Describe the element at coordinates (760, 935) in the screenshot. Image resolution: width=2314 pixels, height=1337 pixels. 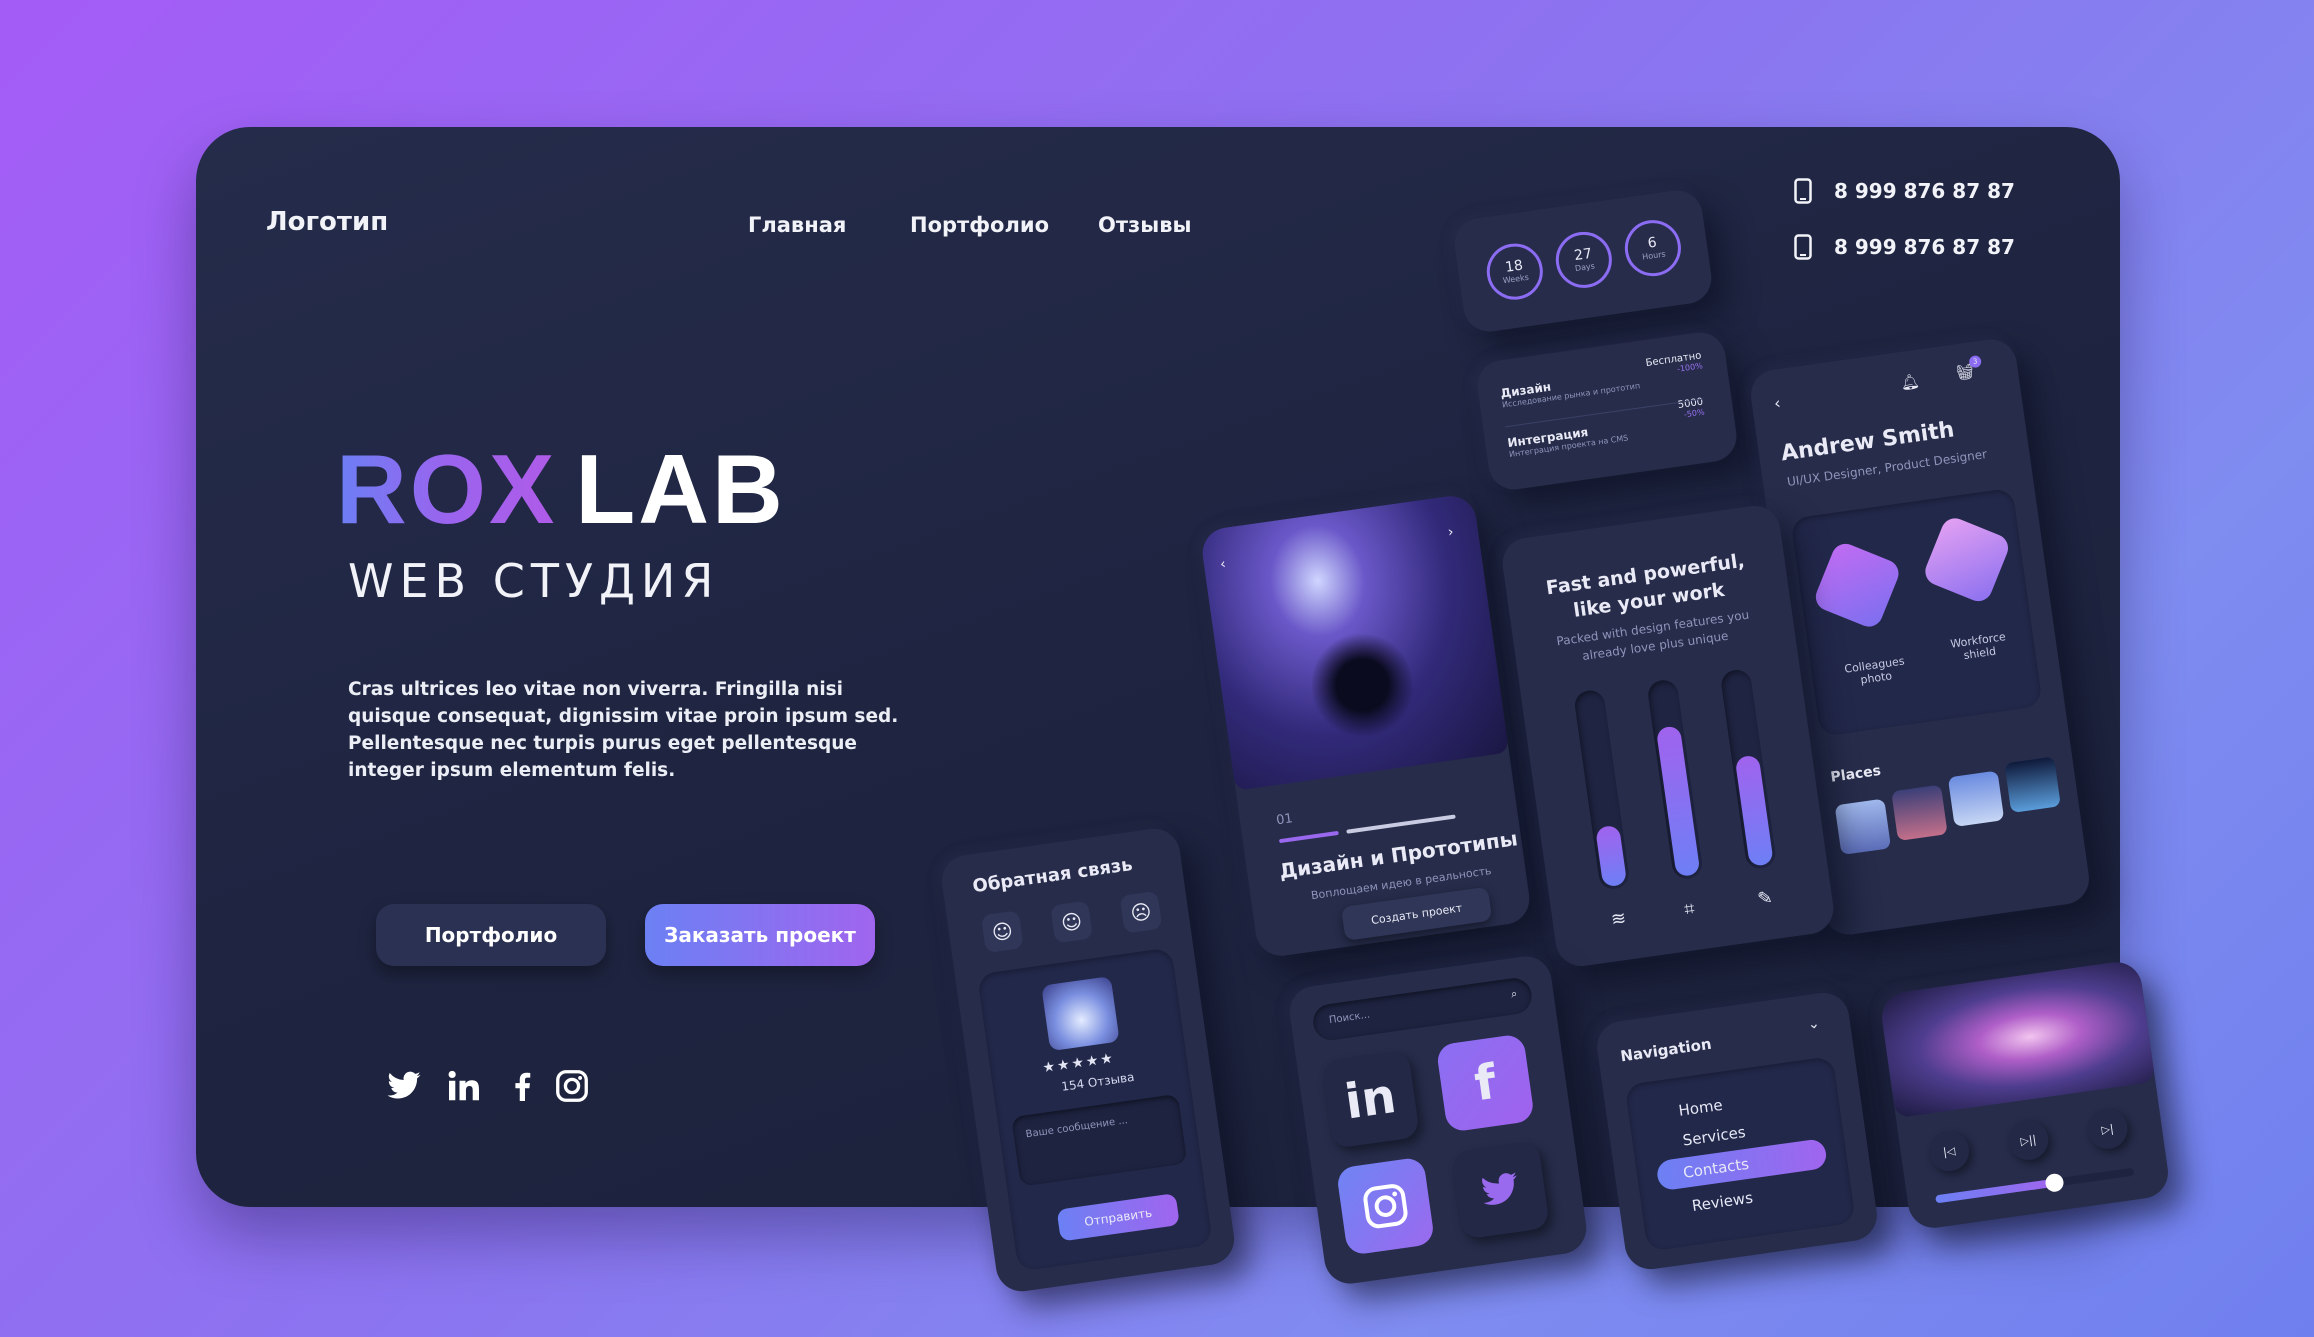
I see `order-project-button: Заказать проект` at that location.